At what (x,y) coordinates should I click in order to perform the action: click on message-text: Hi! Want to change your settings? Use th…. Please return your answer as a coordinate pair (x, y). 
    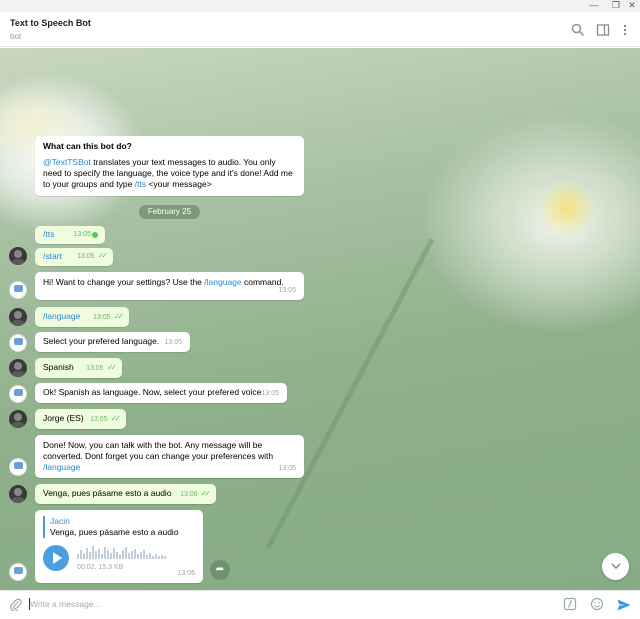
    Looking at the image, I should click on (124, 282).